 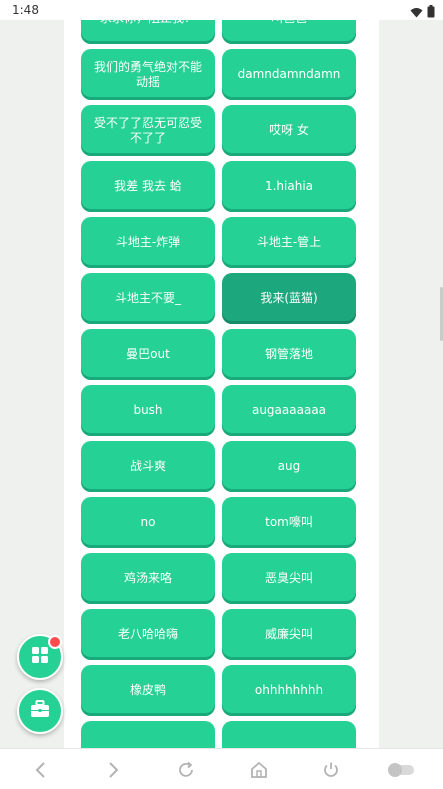 I want to click on bottom-nav-bar, so click(x=221, y=768).